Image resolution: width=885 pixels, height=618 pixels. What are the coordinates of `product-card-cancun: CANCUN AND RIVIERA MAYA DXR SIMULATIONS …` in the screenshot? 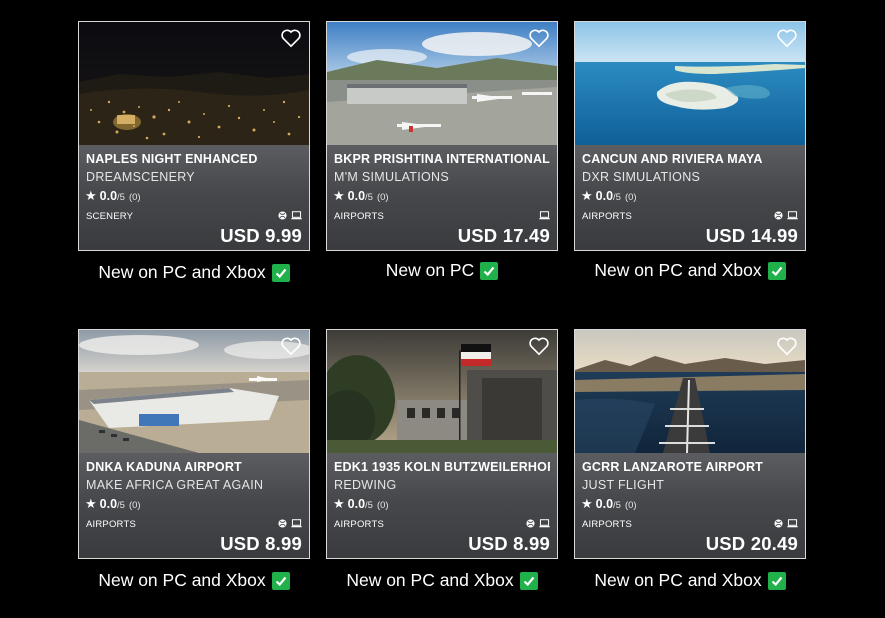 It's located at (690, 136).